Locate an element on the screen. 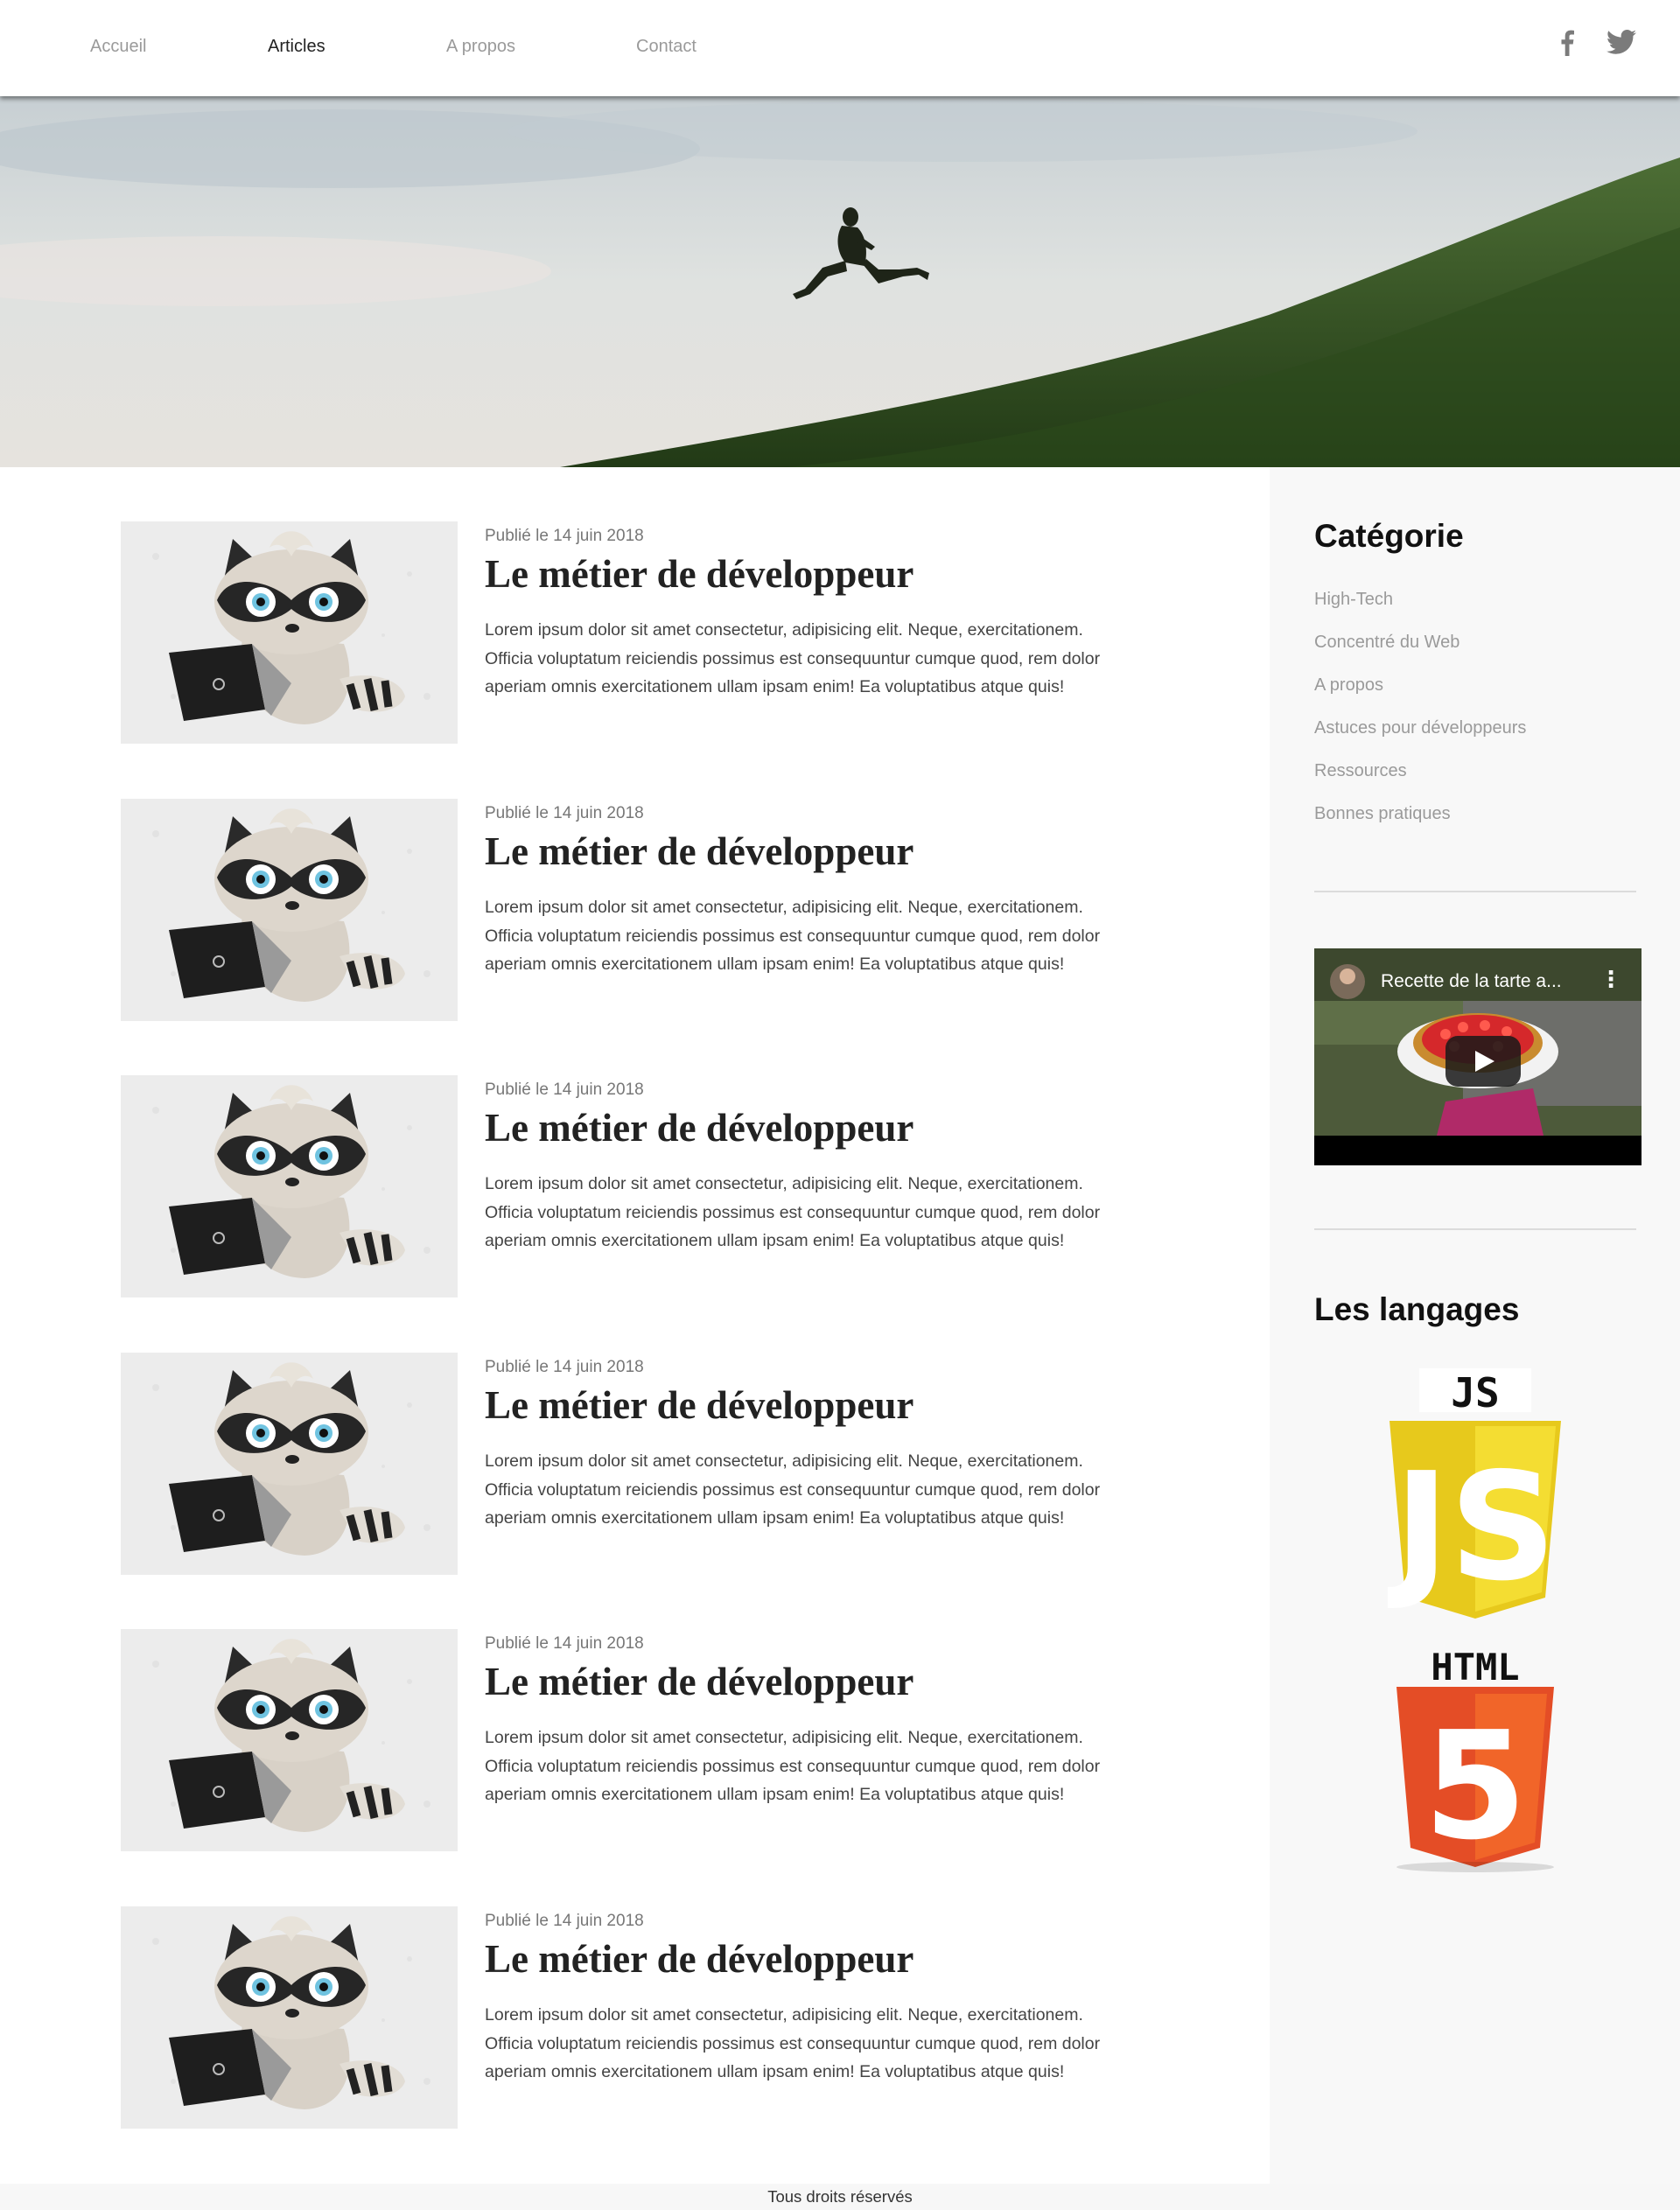  category-link-ressources: Ressources is located at coordinates (1360, 771).